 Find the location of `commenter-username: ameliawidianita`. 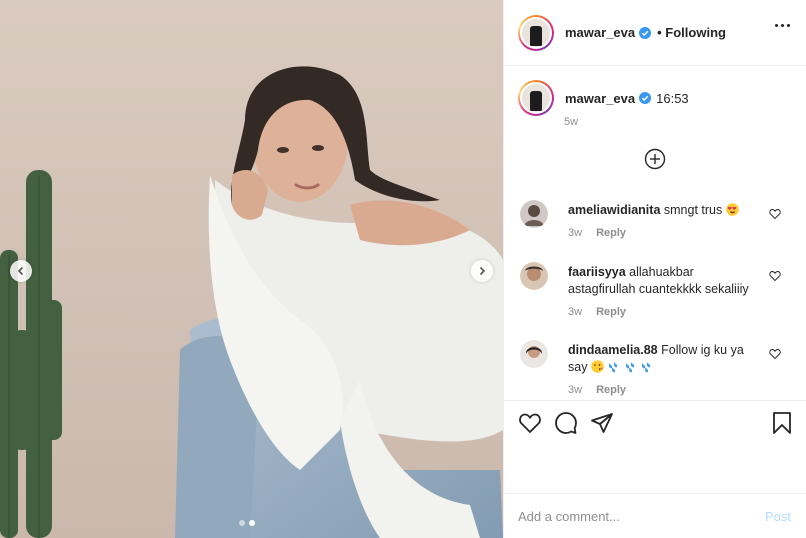

commenter-username: ameliawidianita is located at coordinates (614, 210).